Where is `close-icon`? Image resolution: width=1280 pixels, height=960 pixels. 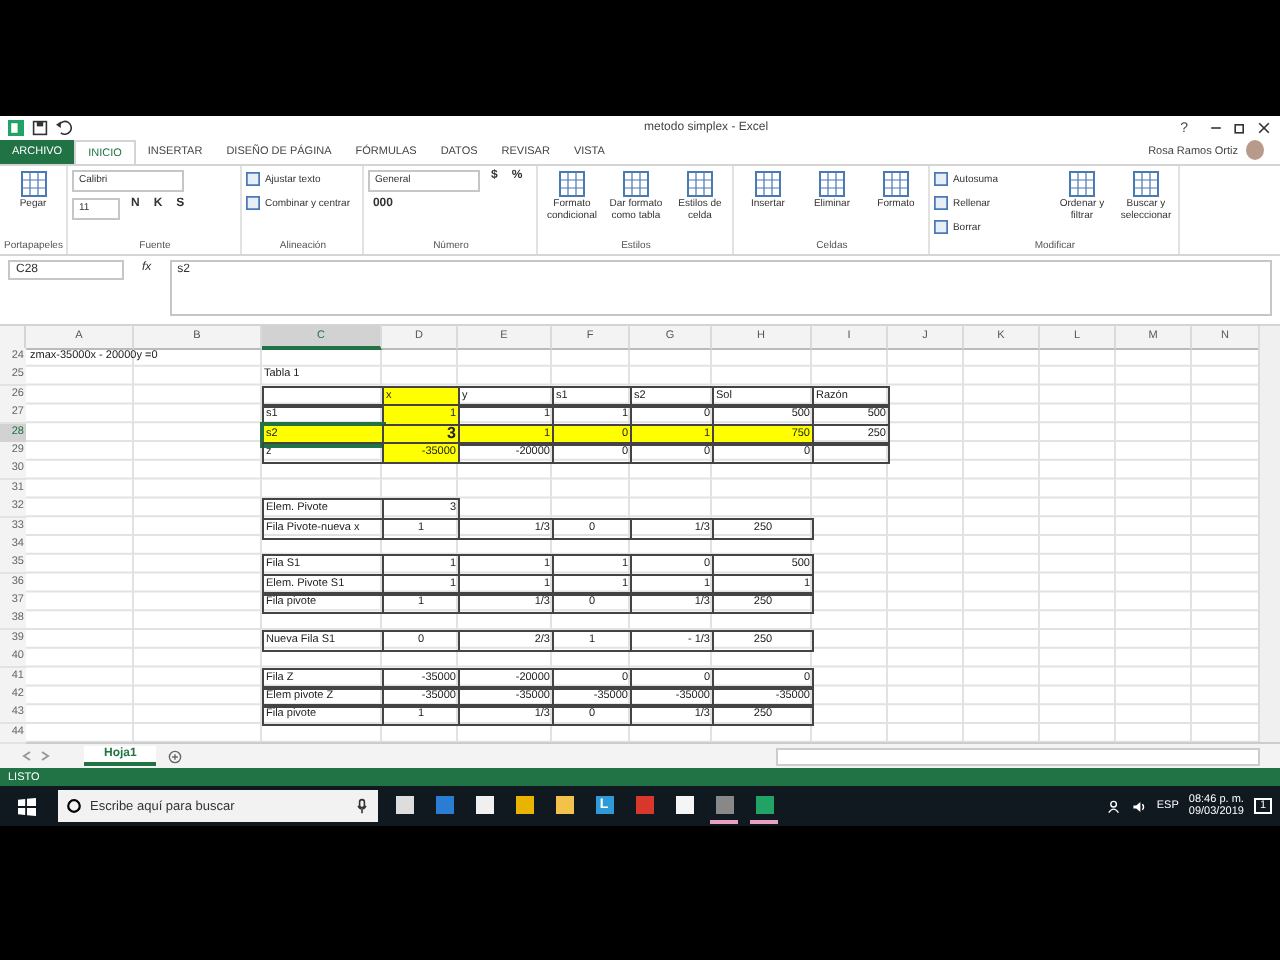 close-icon is located at coordinates (1264, 128).